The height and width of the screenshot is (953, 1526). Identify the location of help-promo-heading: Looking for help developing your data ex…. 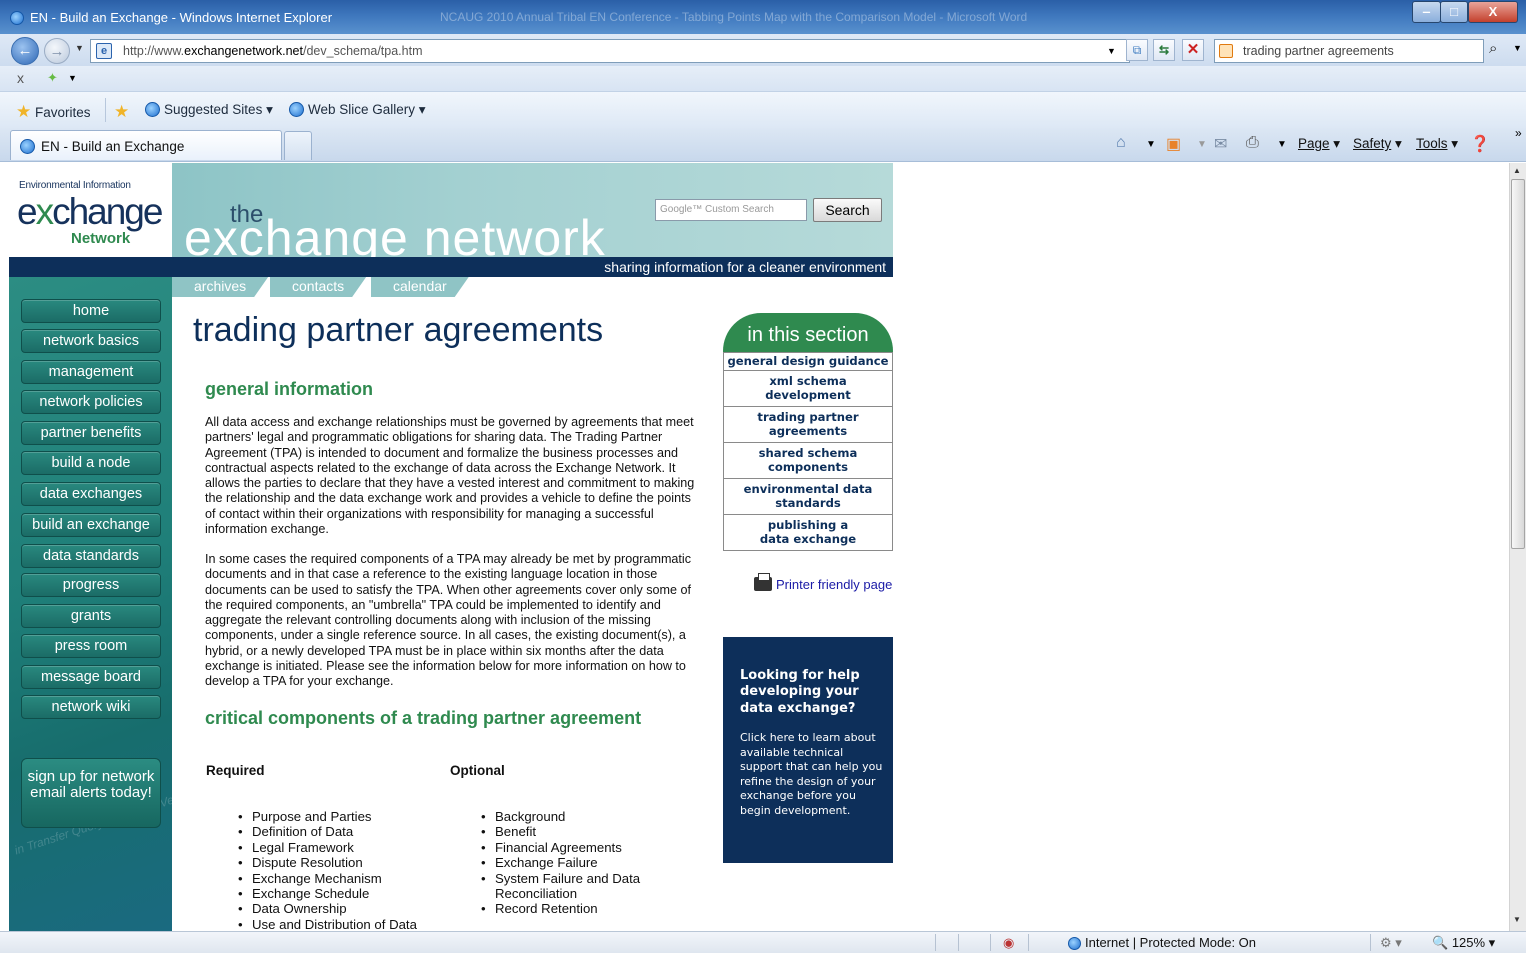
(800, 692).